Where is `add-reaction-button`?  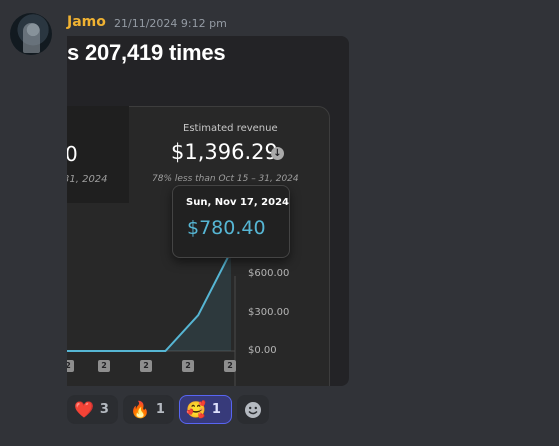
add-reaction-button is located at coordinates (253, 409).